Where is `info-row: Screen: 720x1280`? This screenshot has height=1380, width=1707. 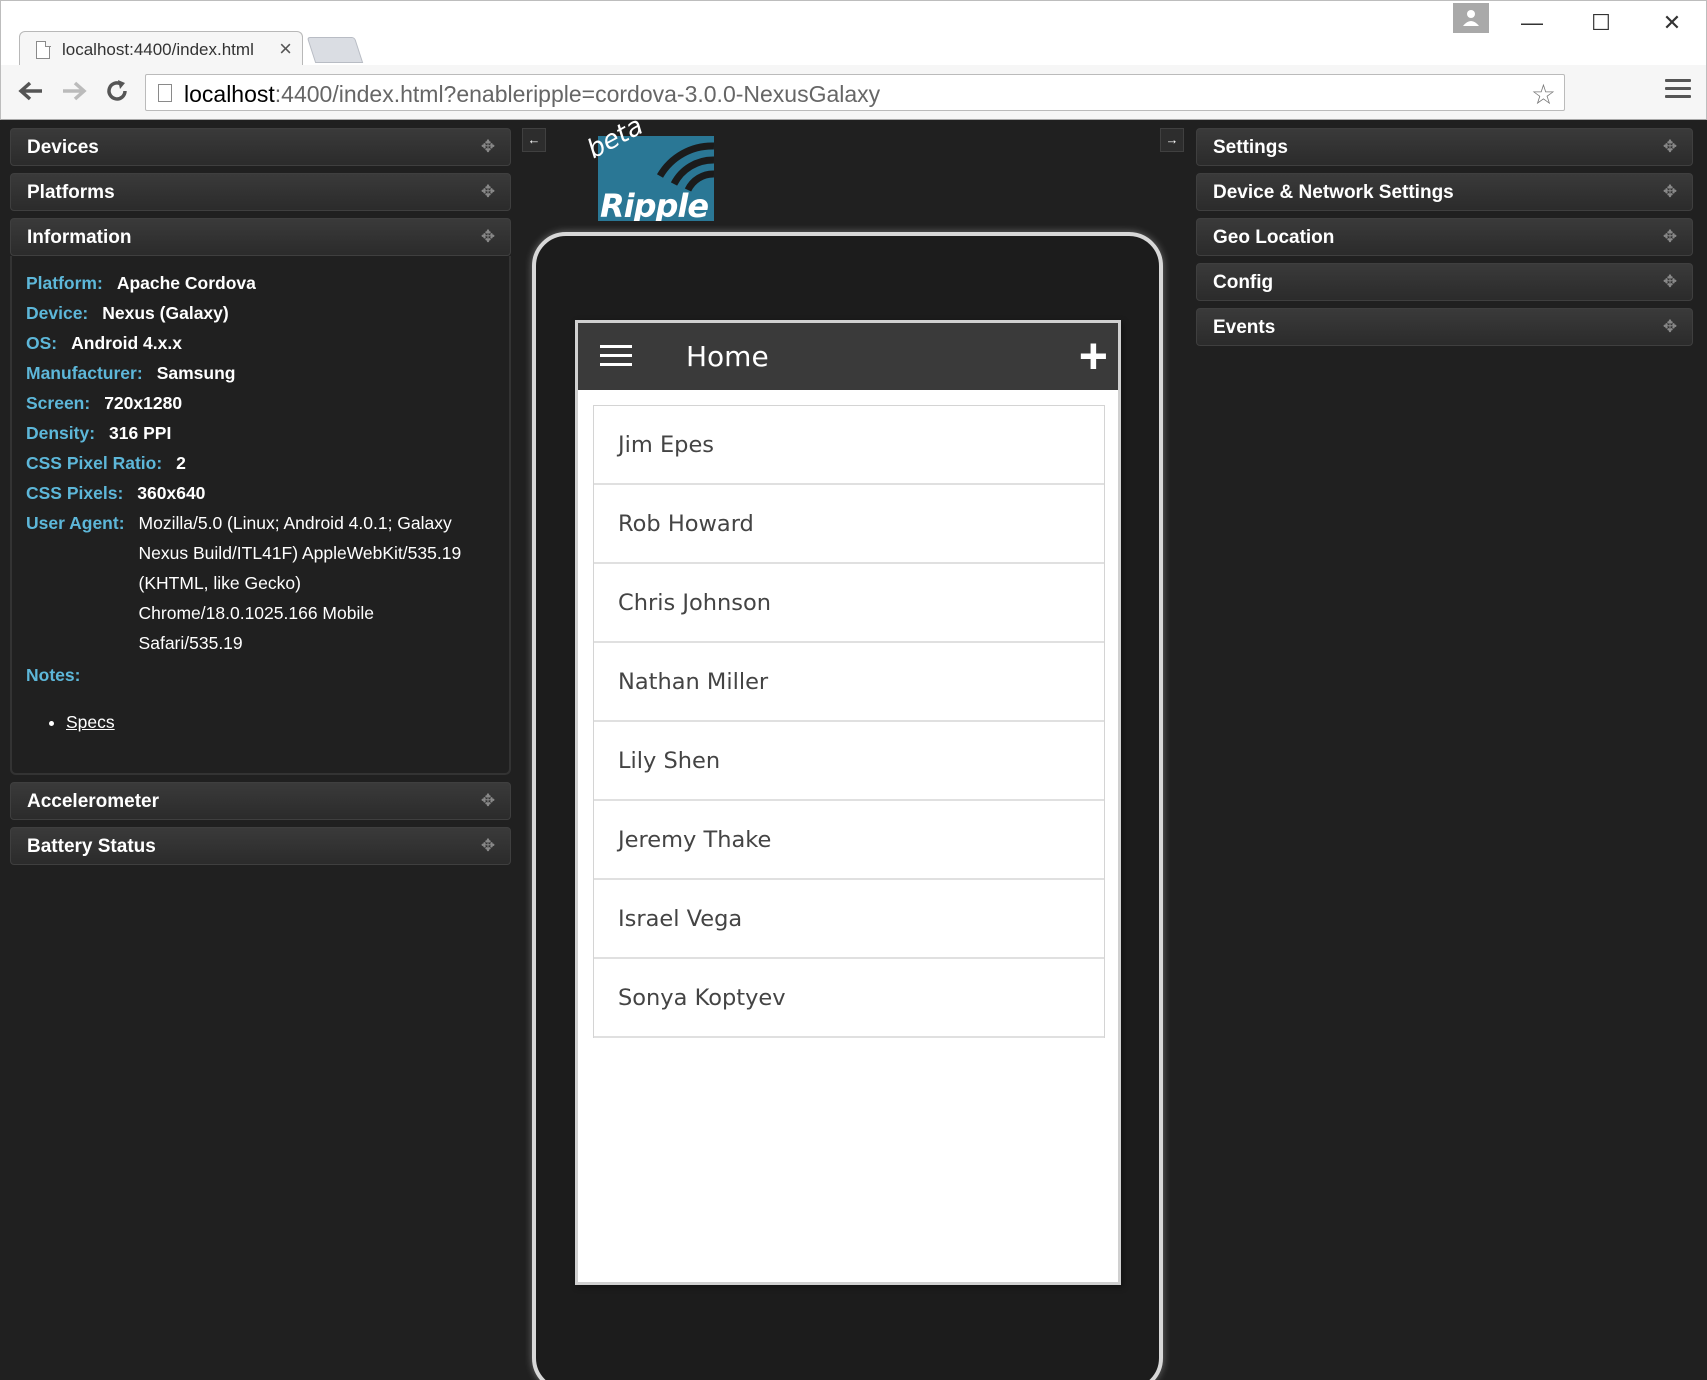 info-row: Screen: 720x1280 is located at coordinates (260, 403).